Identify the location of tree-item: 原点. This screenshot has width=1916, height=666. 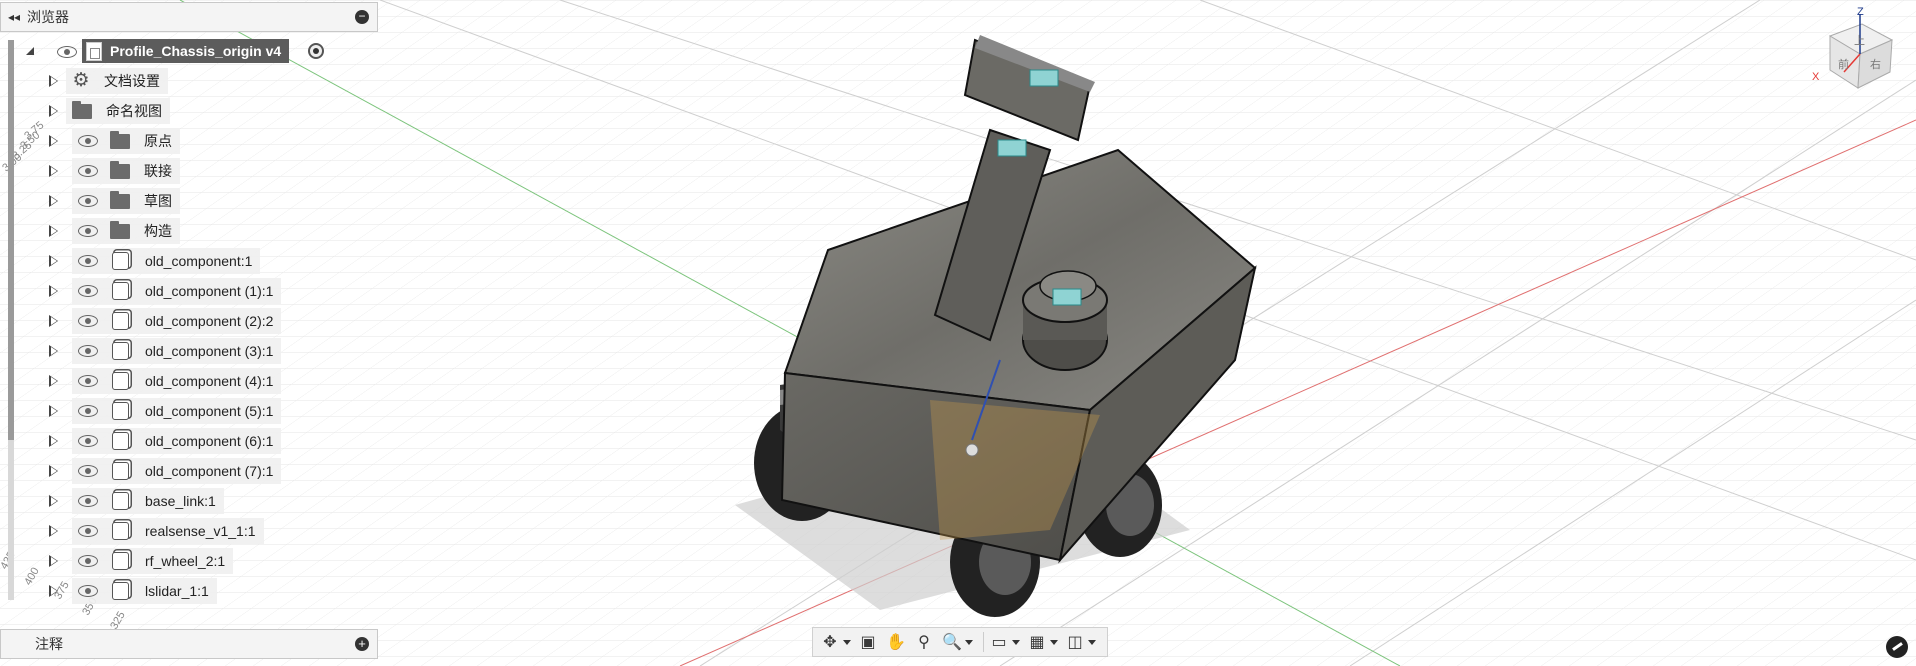
(189, 141).